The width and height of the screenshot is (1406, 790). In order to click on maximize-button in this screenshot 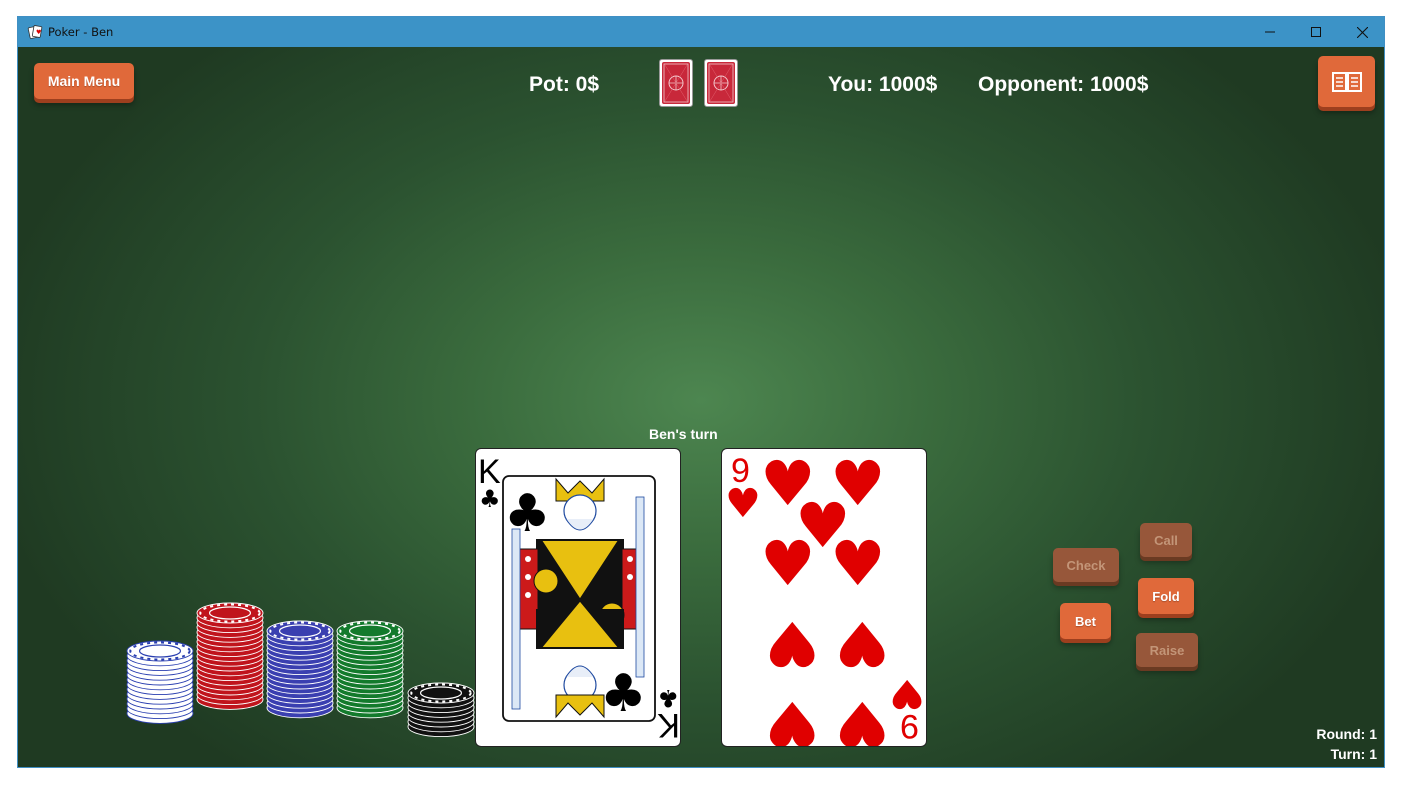, I will do `click(1316, 32)`.